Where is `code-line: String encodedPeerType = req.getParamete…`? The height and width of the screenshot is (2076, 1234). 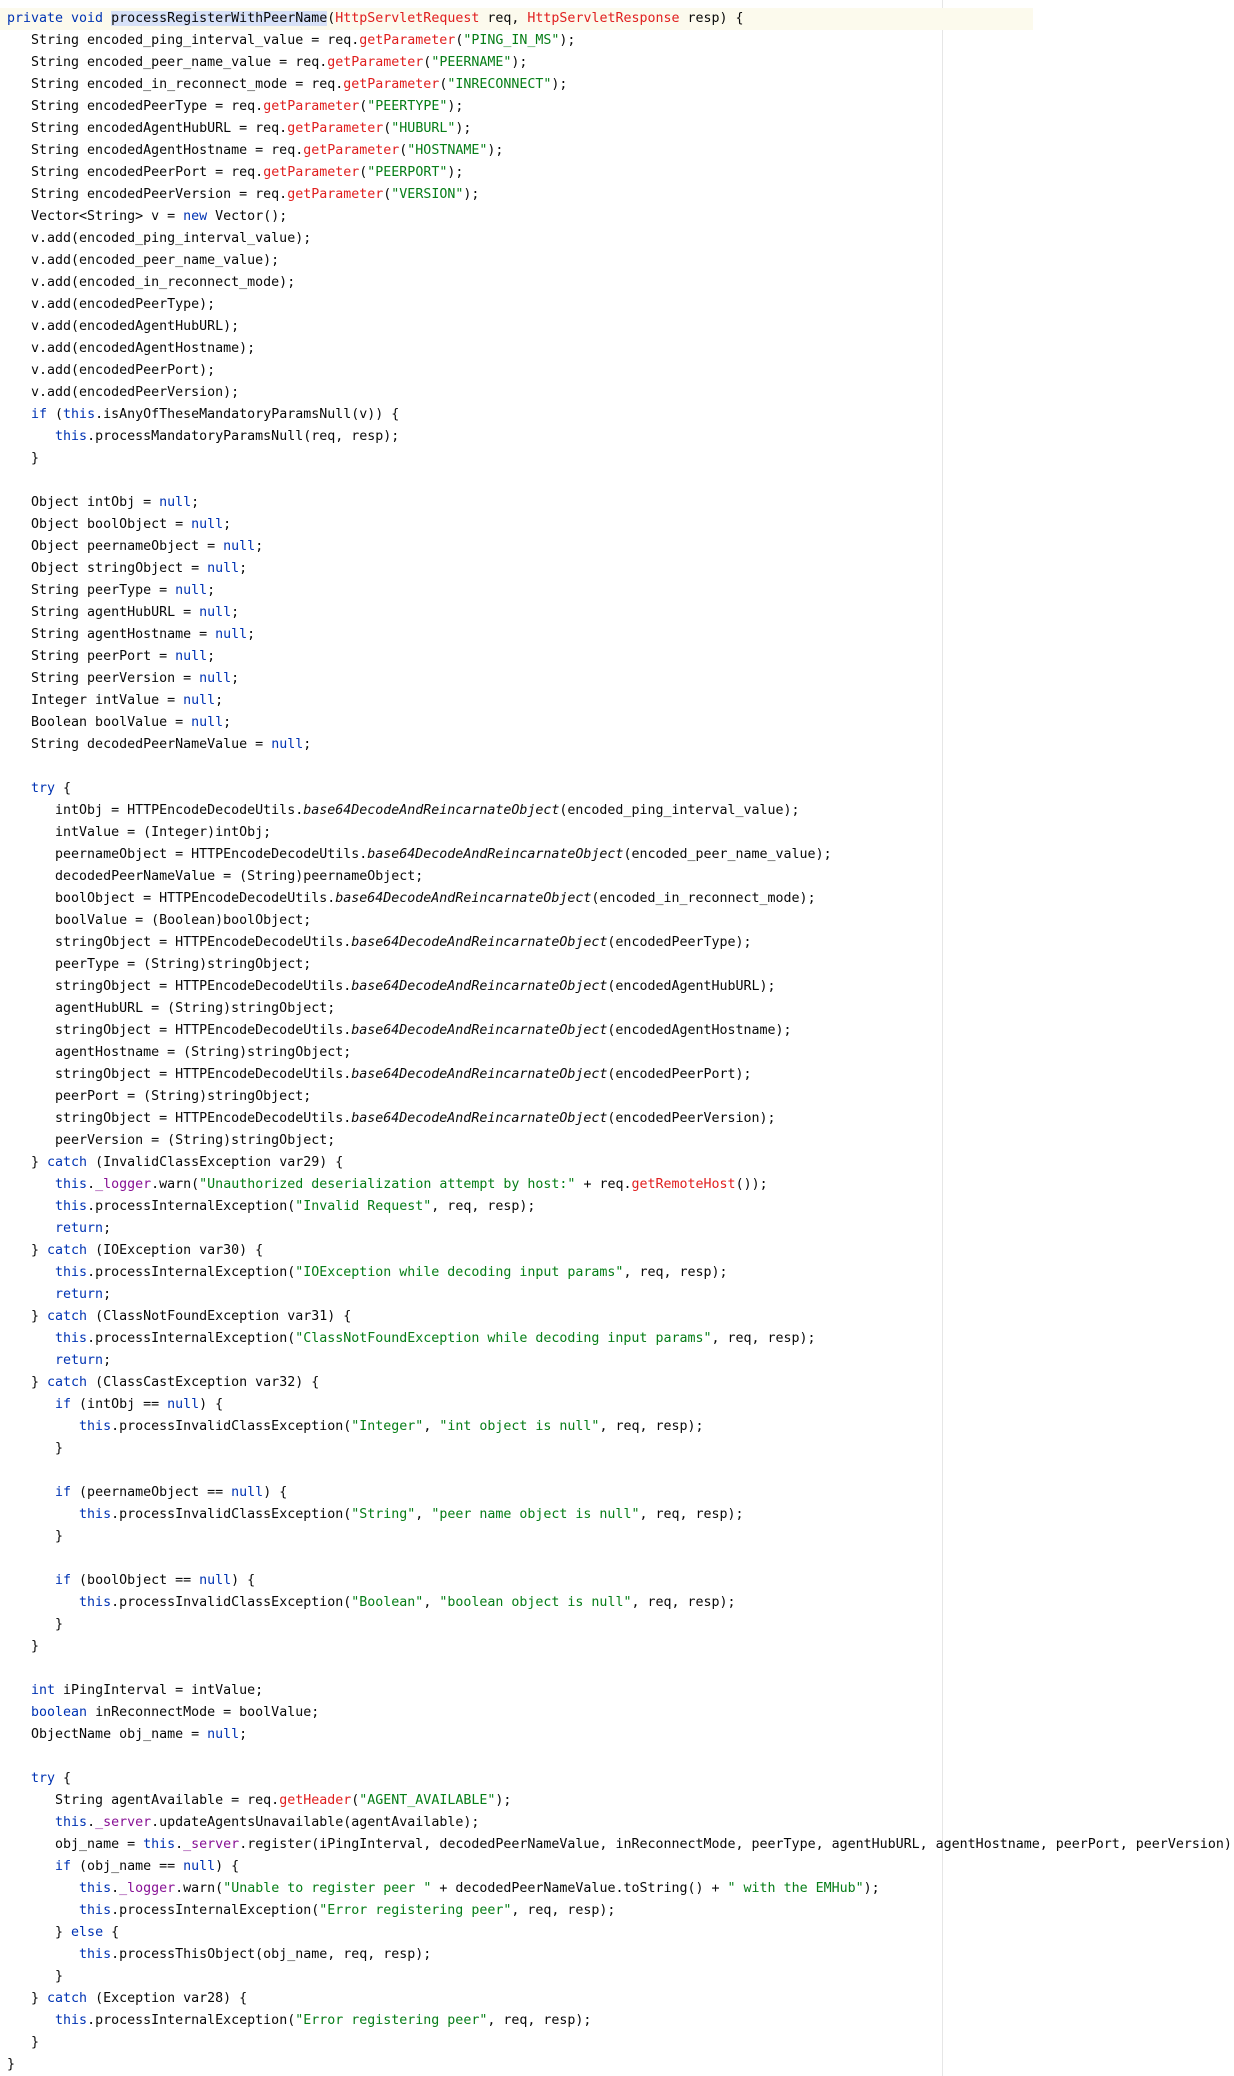 code-line: String encodedPeerType = req.getParamete… is located at coordinates (620, 107).